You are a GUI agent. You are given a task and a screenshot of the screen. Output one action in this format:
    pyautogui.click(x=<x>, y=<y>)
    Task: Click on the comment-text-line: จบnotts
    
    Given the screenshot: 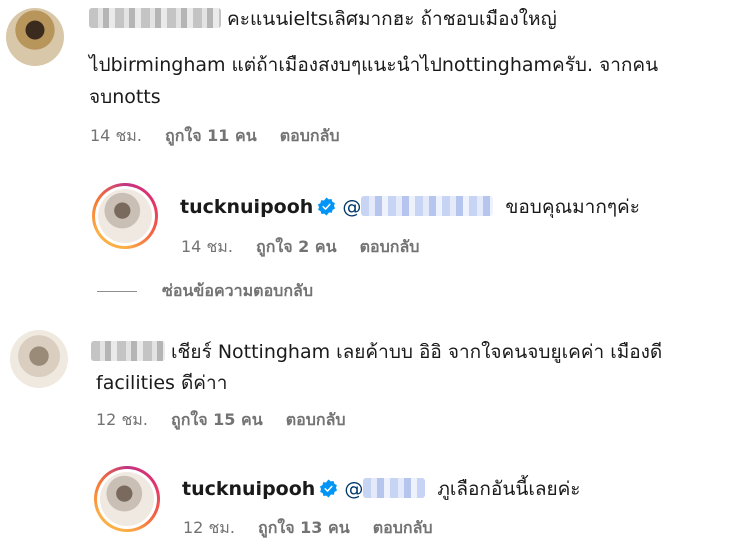 What is the action you would take?
    pyautogui.click(x=125, y=97)
    